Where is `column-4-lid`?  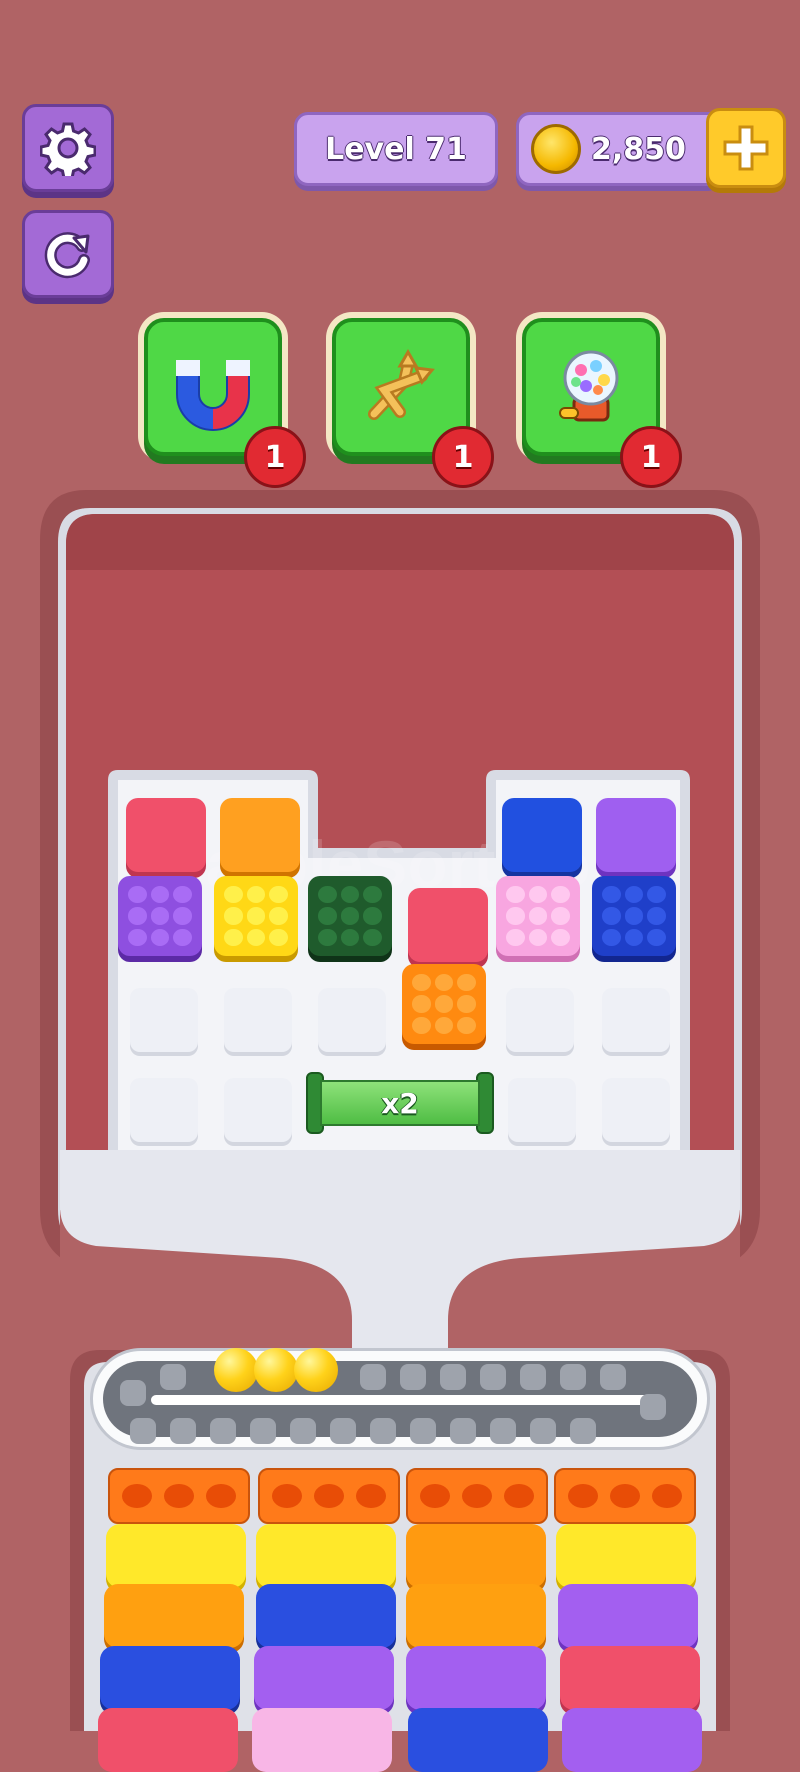 column-4-lid is located at coordinates (625, 1496).